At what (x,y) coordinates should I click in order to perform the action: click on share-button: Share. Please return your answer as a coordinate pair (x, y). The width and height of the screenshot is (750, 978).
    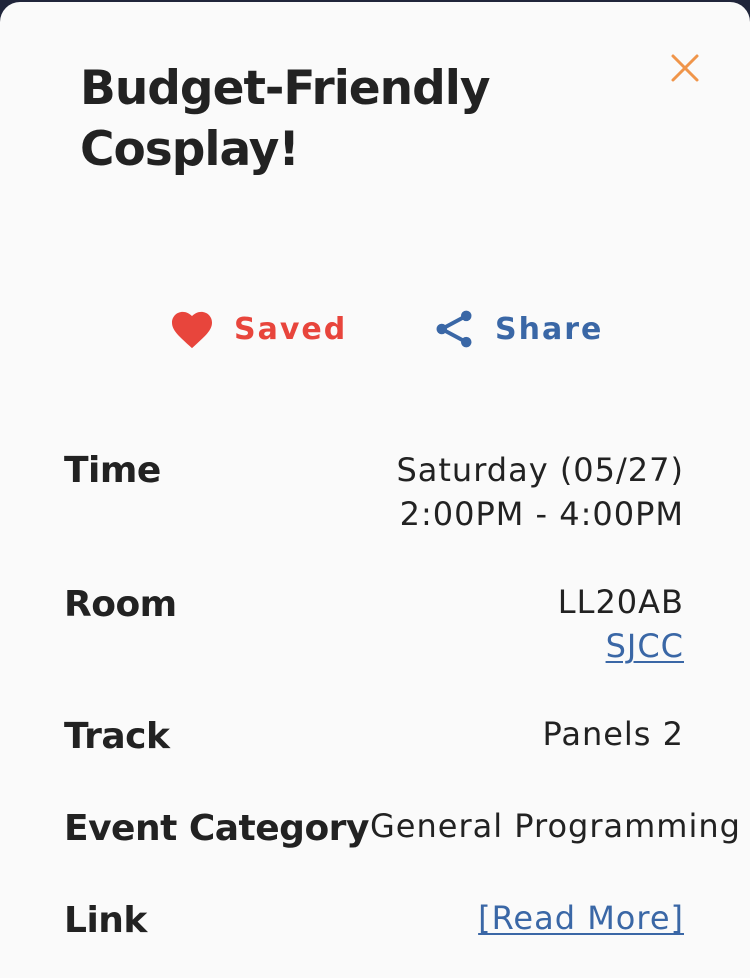
    Looking at the image, I should click on (518, 329).